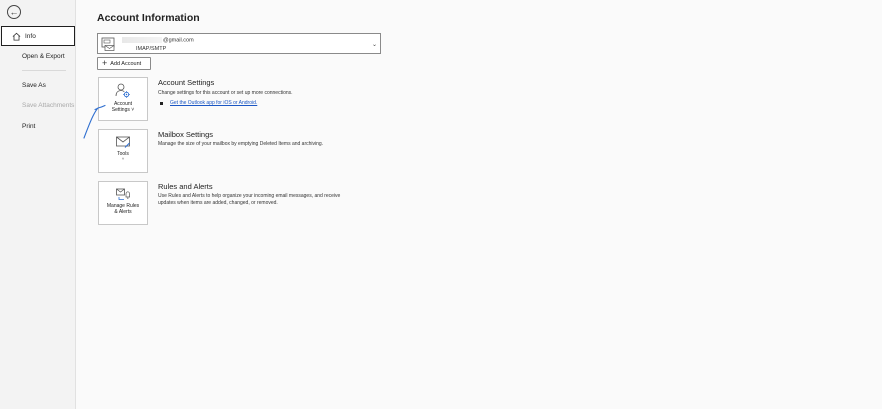  Describe the element at coordinates (124, 63) in the screenshot. I see `add-account-button: + Add Account` at that location.